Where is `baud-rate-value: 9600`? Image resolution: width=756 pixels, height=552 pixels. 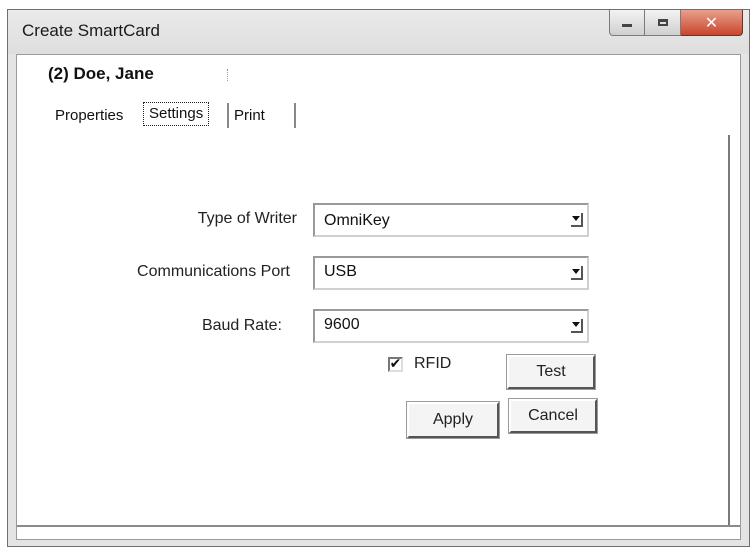
baud-rate-value: 9600 is located at coordinates (342, 324).